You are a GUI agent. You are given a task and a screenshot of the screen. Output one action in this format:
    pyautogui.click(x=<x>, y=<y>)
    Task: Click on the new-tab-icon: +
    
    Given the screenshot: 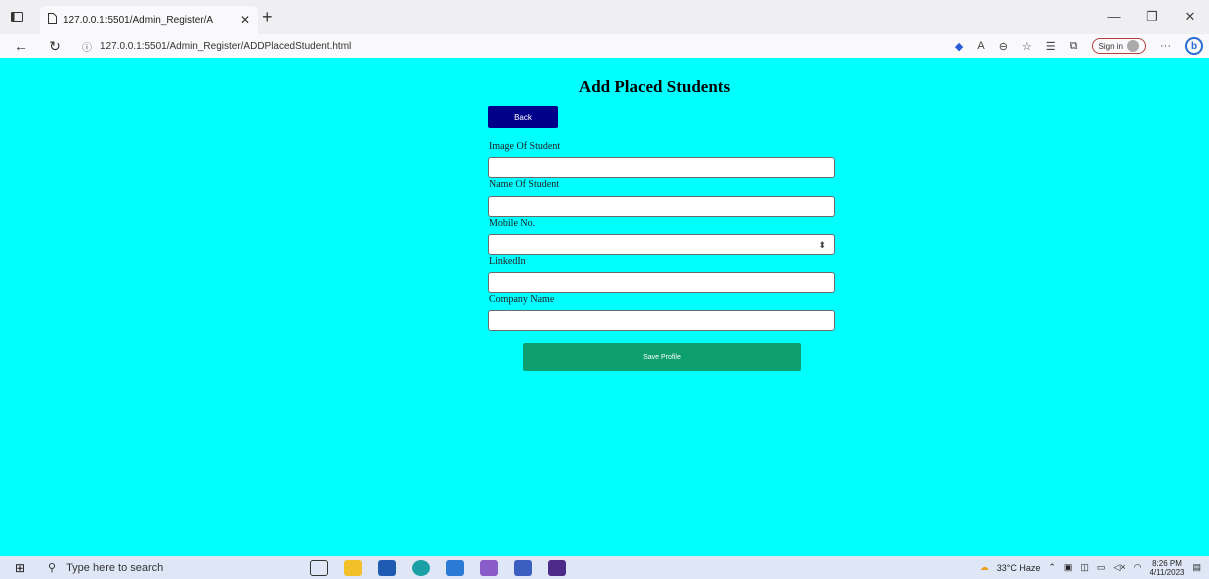 What is the action you would take?
    pyautogui.click(x=267, y=17)
    